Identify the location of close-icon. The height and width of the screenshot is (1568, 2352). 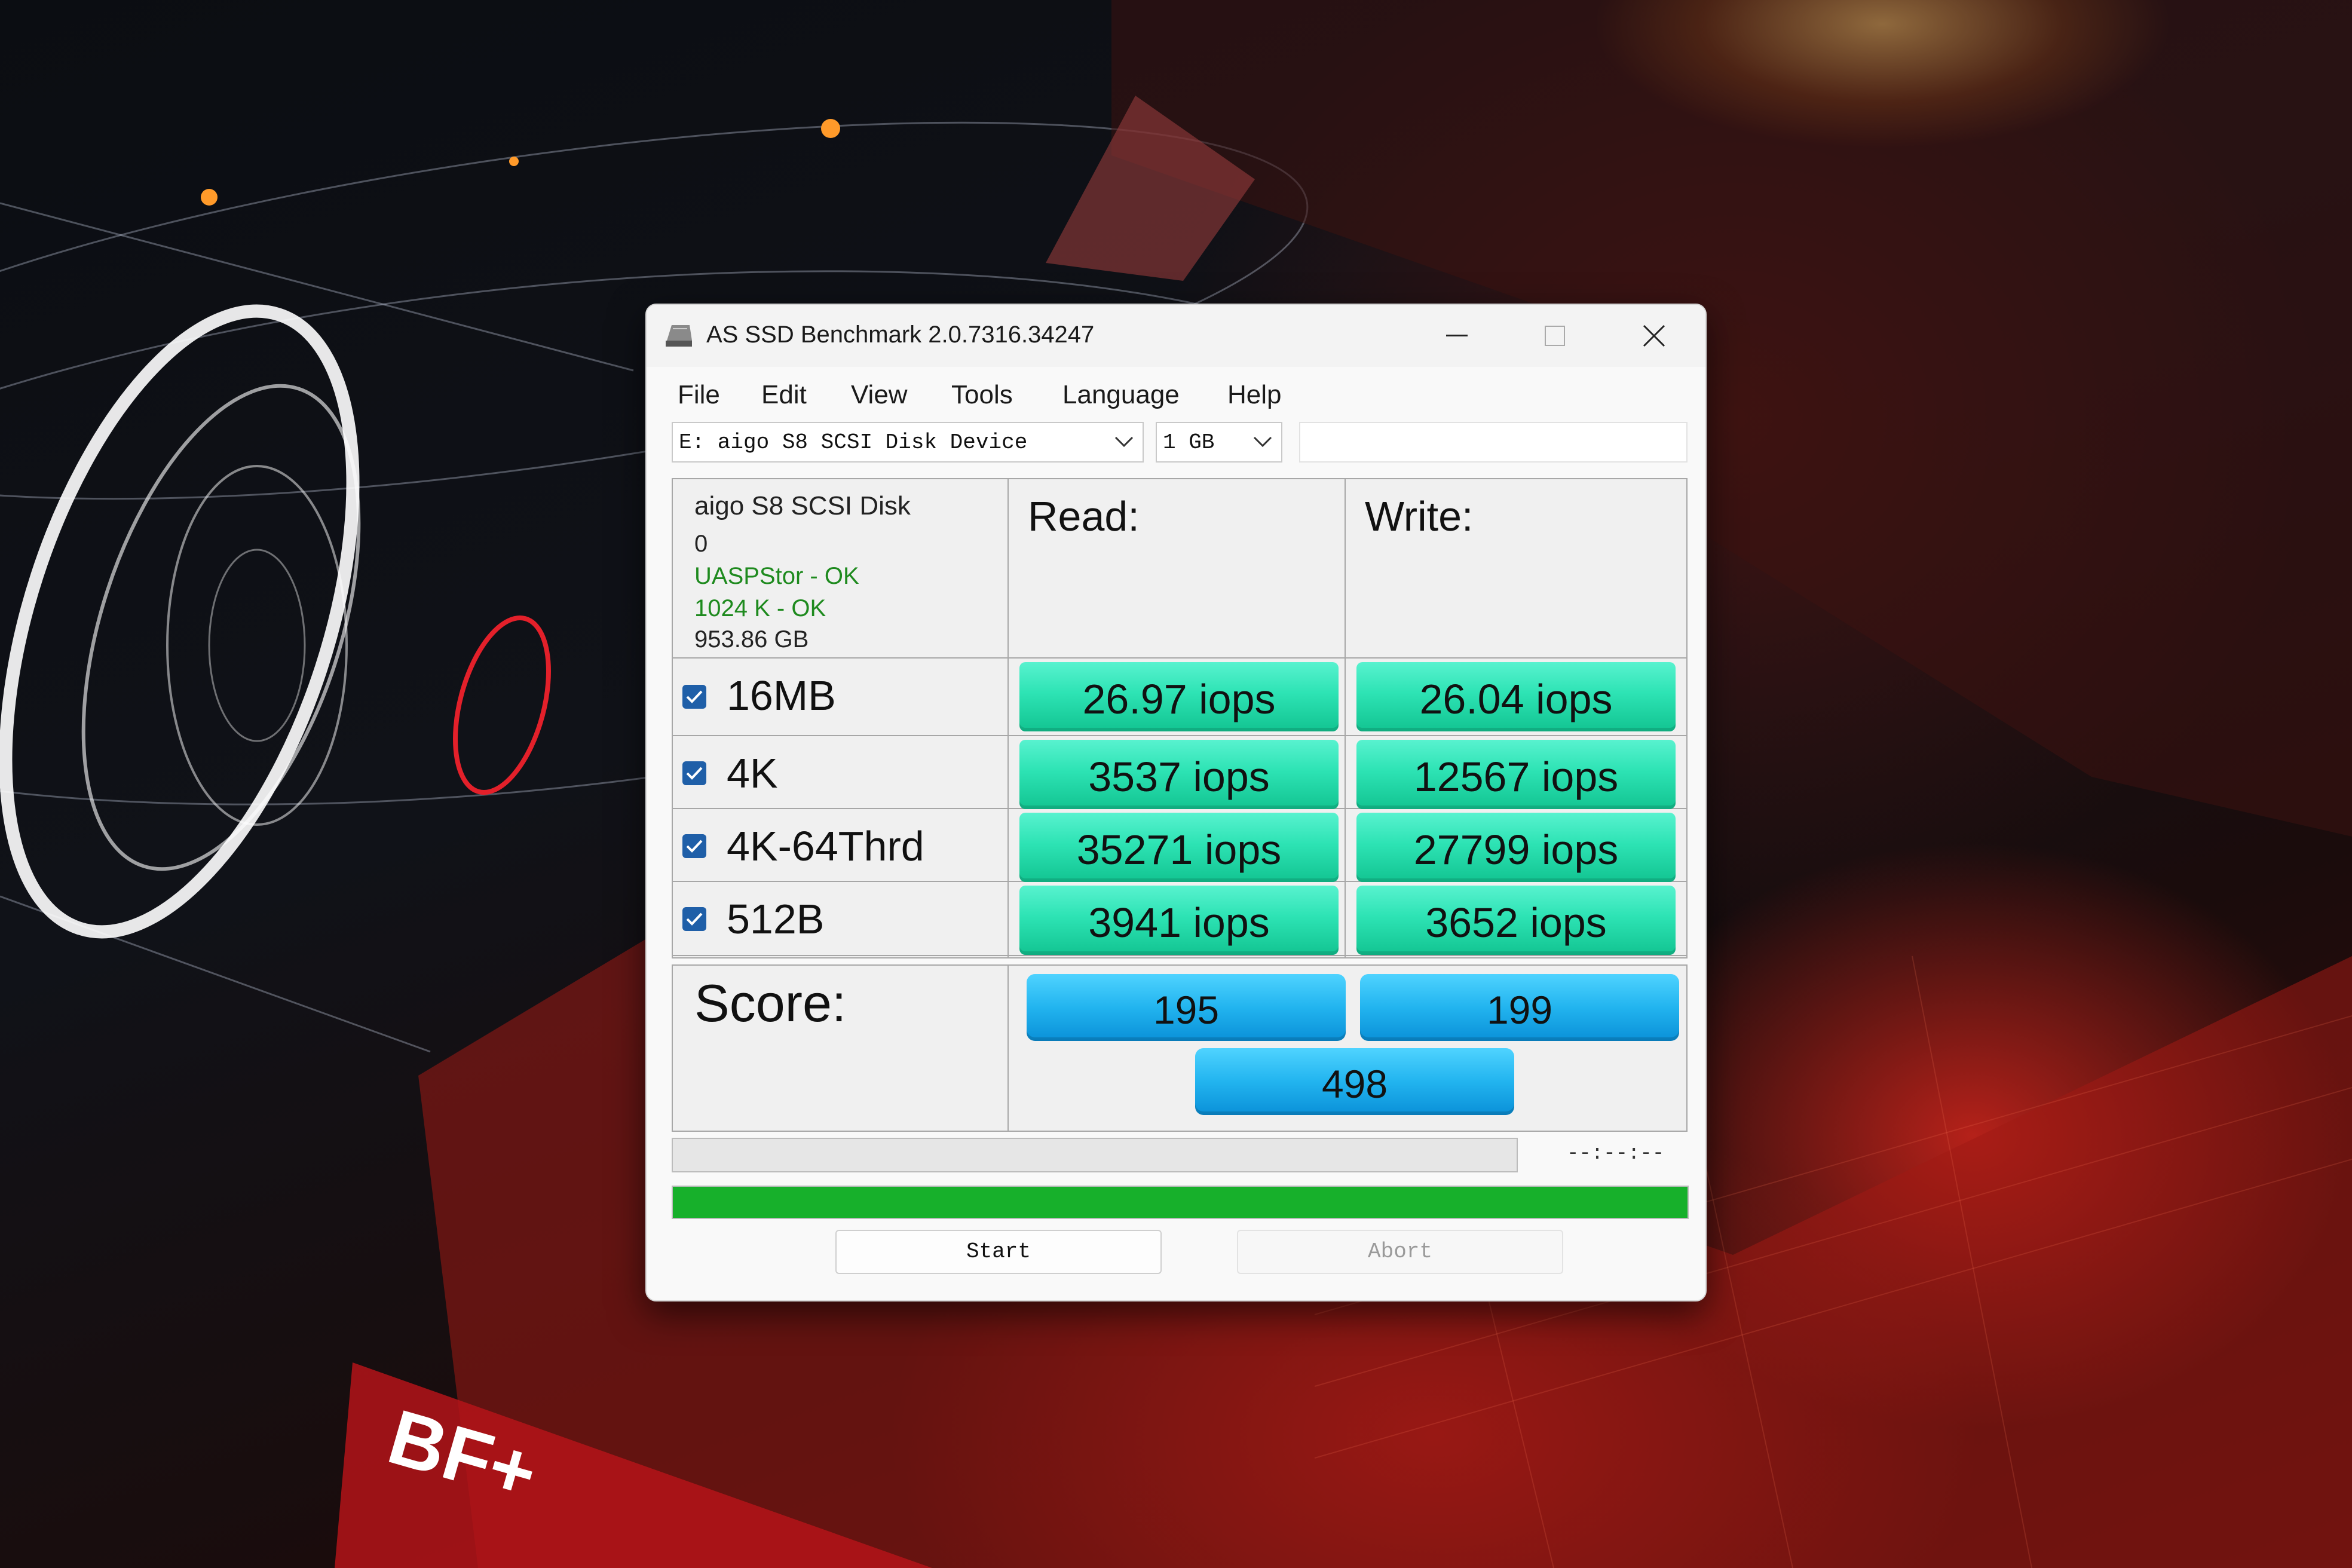
(1654, 335).